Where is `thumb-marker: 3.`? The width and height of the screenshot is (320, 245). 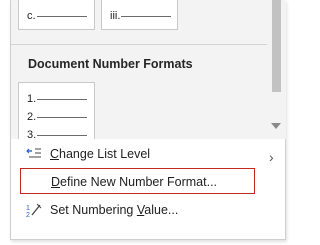 thumb-marker: 3. is located at coordinates (32, 134).